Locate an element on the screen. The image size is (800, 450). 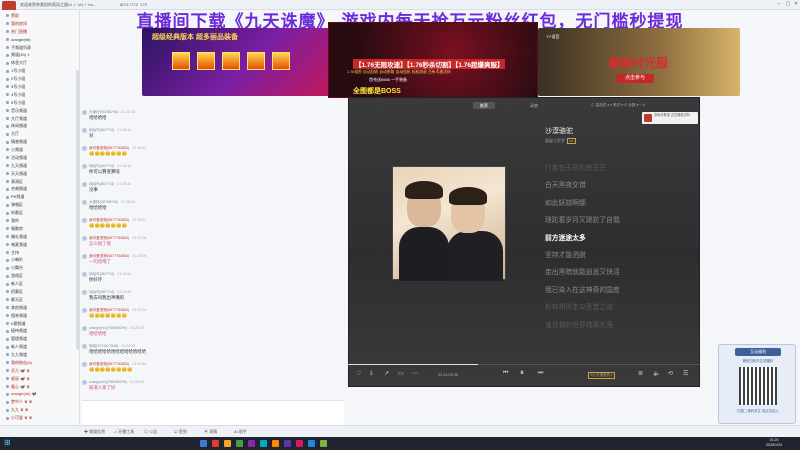
channel-list-item: 小喇叭 is located at coordinates (40, 260).